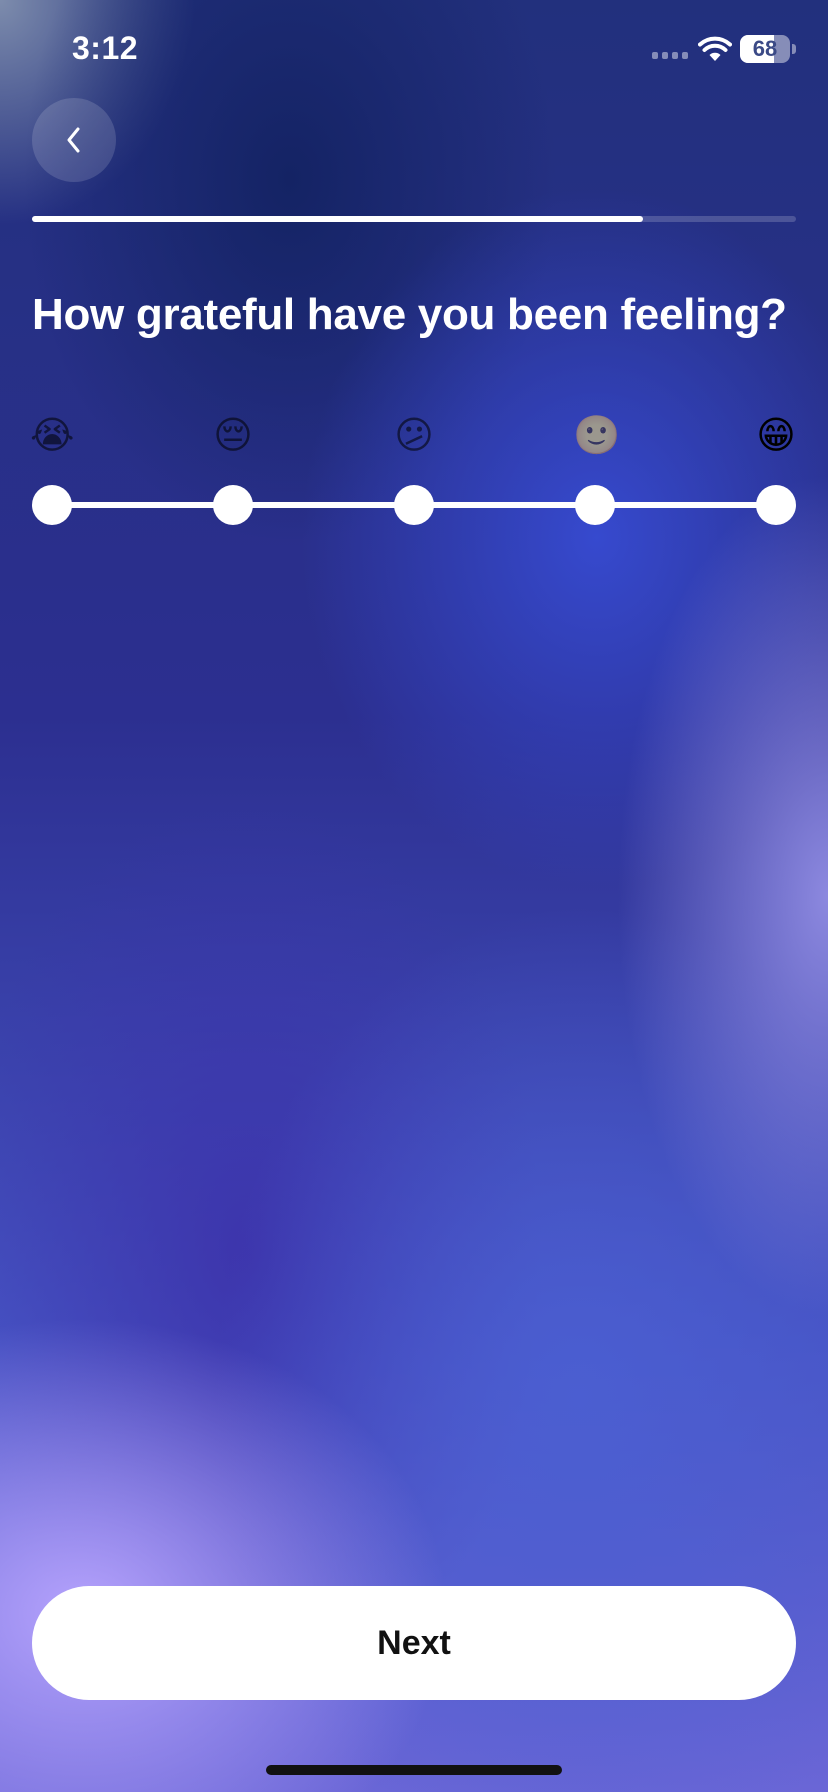  I want to click on progress-bar-fill, so click(338, 219).